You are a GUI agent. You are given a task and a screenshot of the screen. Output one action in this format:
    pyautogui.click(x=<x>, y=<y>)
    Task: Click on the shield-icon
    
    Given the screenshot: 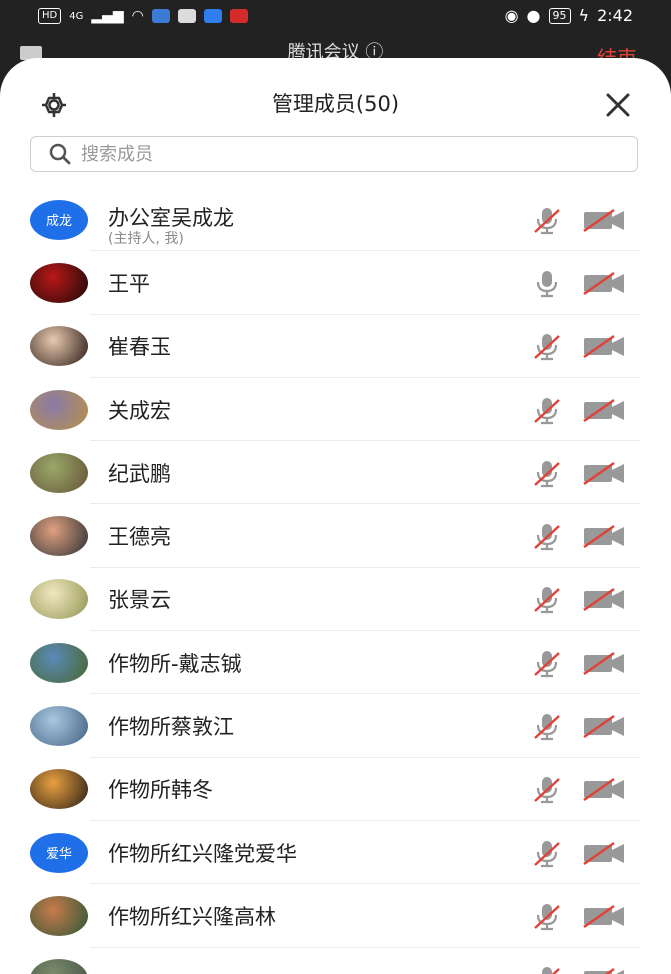 What is the action you would take?
    pyautogui.click(x=212, y=16)
    